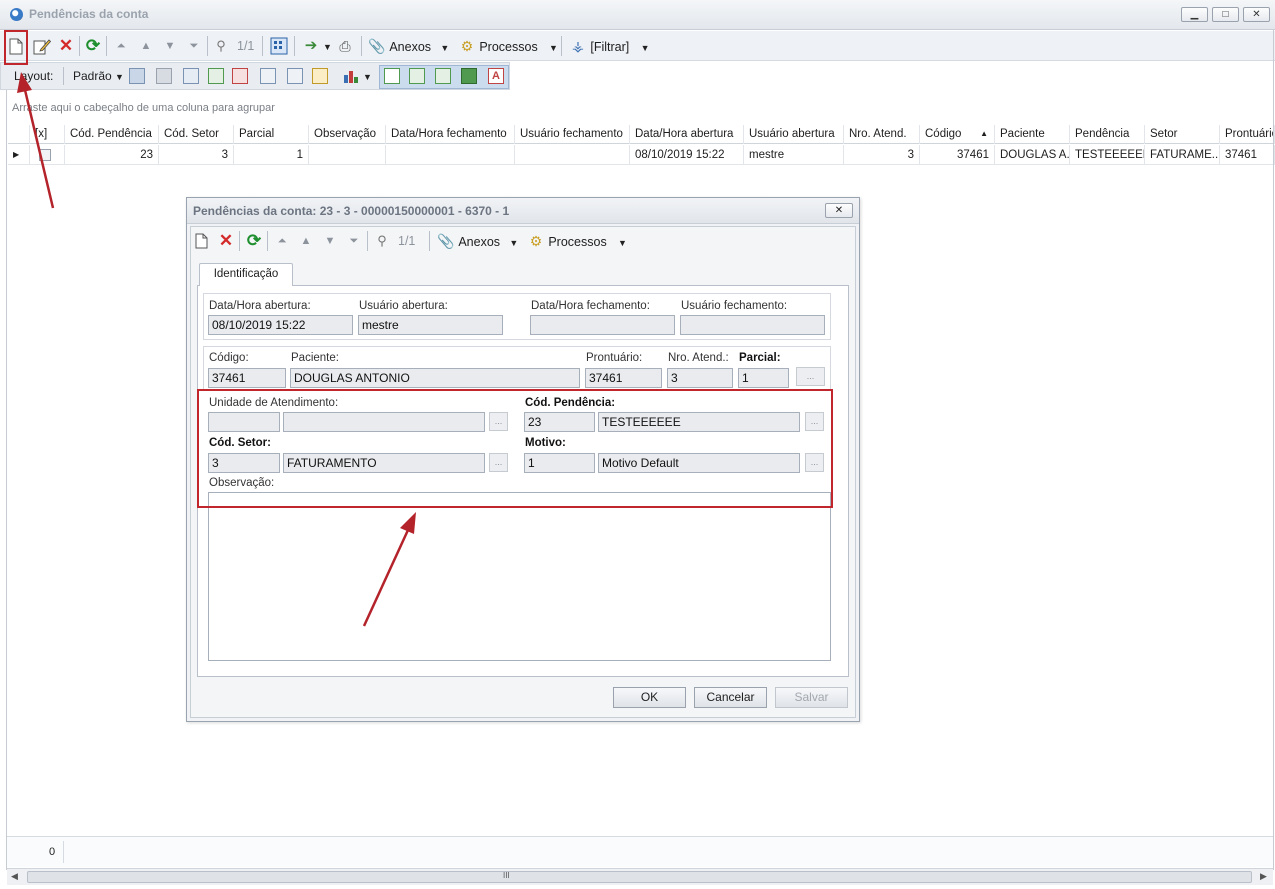  Describe the element at coordinates (295, 76) in the screenshot. I see `layout-sum-icon` at that location.